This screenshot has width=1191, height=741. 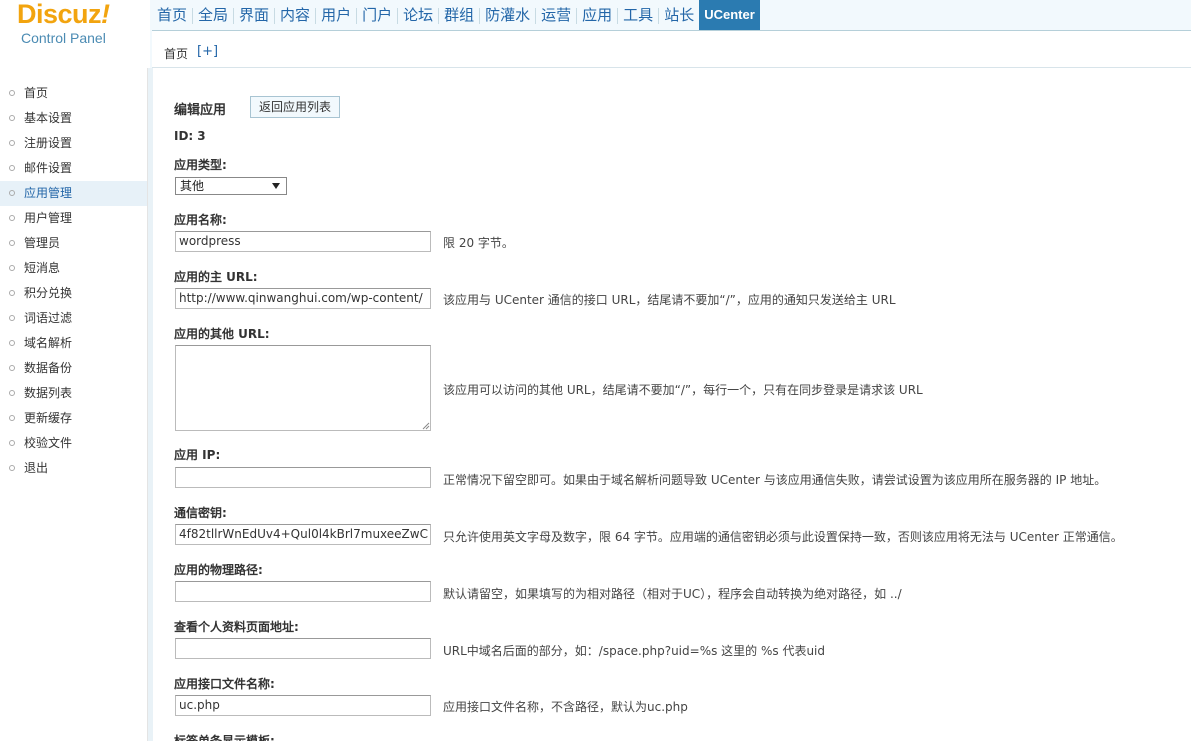 What do you see at coordinates (418, 15) in the screenshot?
I see `nav-item: 论坛` at bounding box center [418, 15].